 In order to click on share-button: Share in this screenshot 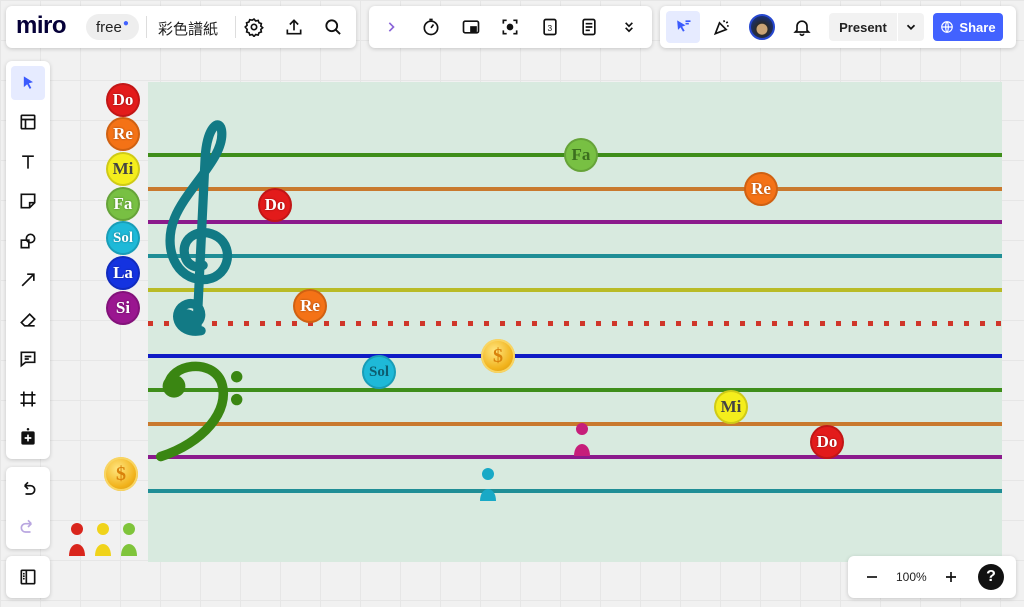, I will do `click(968, 27)`.